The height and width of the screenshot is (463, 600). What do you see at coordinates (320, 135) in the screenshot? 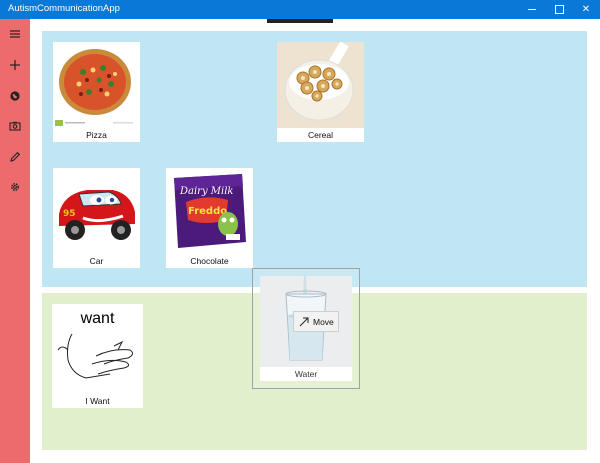
I see `card-label: Cereal` at bounding box center [320, 135].